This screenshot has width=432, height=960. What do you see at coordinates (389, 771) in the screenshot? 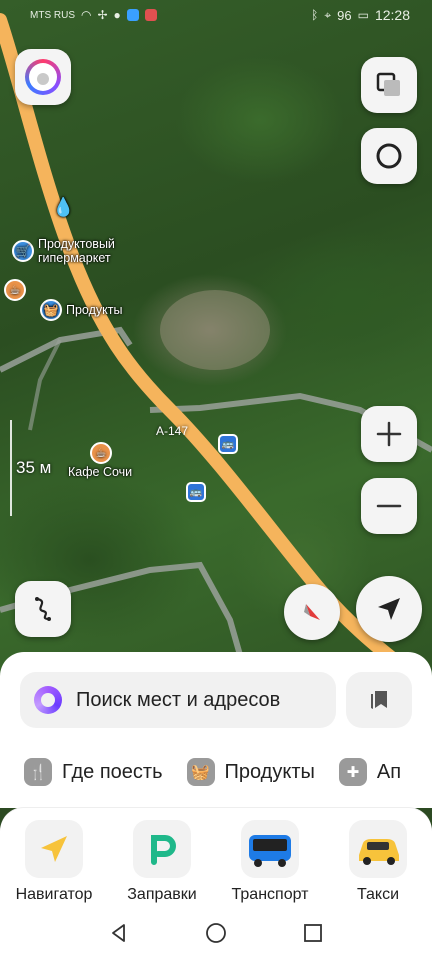
I see `category-label: Ап` at bounding box center [389, 771].